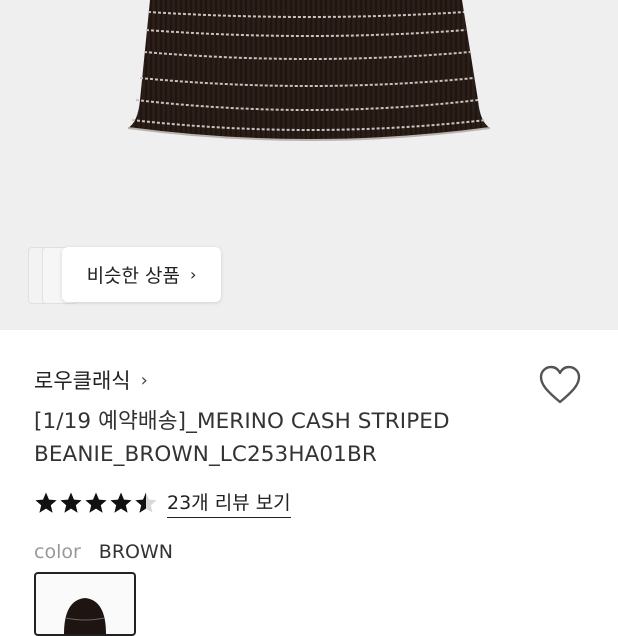 Image resolution: width=618 pixels, height=636 pixels. I want to click on brand-name: 로우클래식, so click(82, 381).